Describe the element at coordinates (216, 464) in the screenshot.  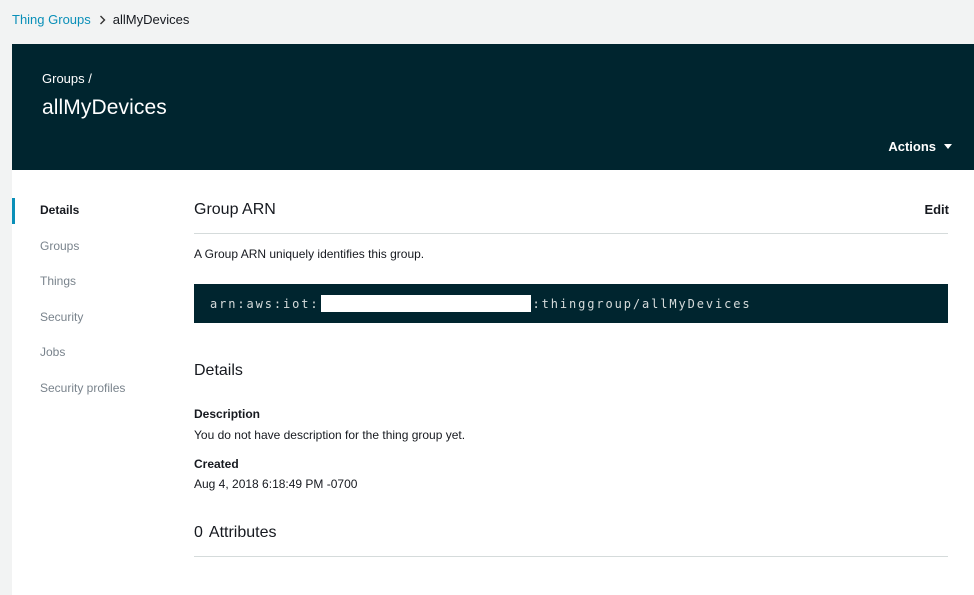
I see `created-label: Created` at that location.